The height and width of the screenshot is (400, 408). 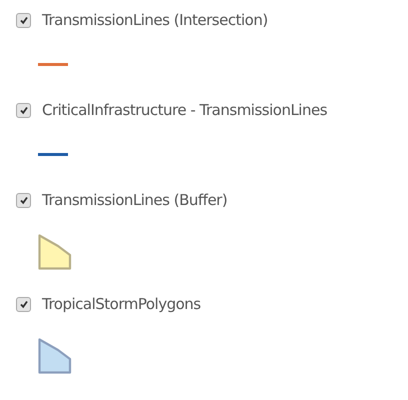 What do you see at coordinates (135, 200) in the screenshot?
I see `layer-name: TransmissionLines (Buffer)` at bounding box center [135, 200].